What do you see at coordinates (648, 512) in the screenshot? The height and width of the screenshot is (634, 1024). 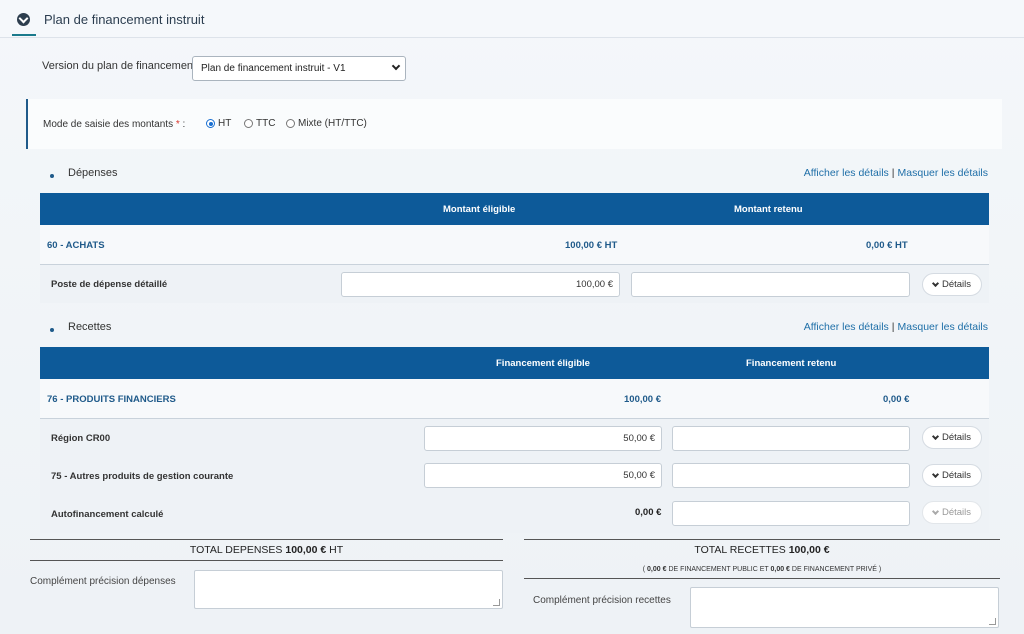 I see `autofinancement-value: 0,00 €` at bounding box center [648, 512].